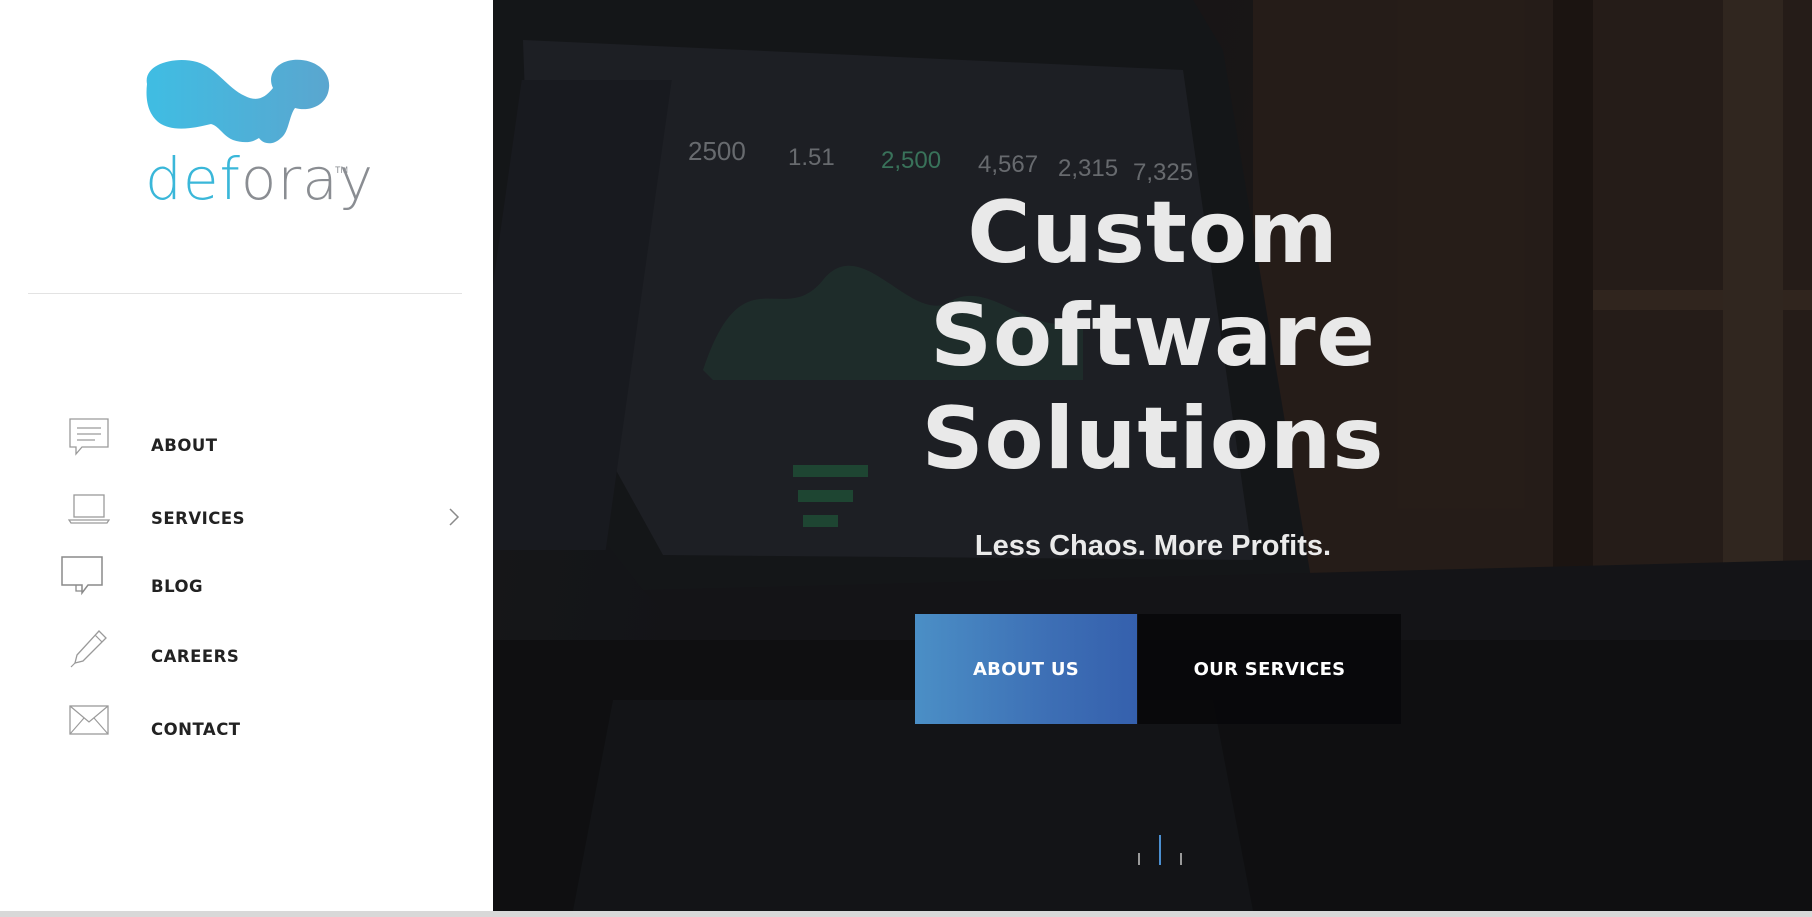  I want to click on hero-title: Custom Software Solutions, so click(1153, 336).